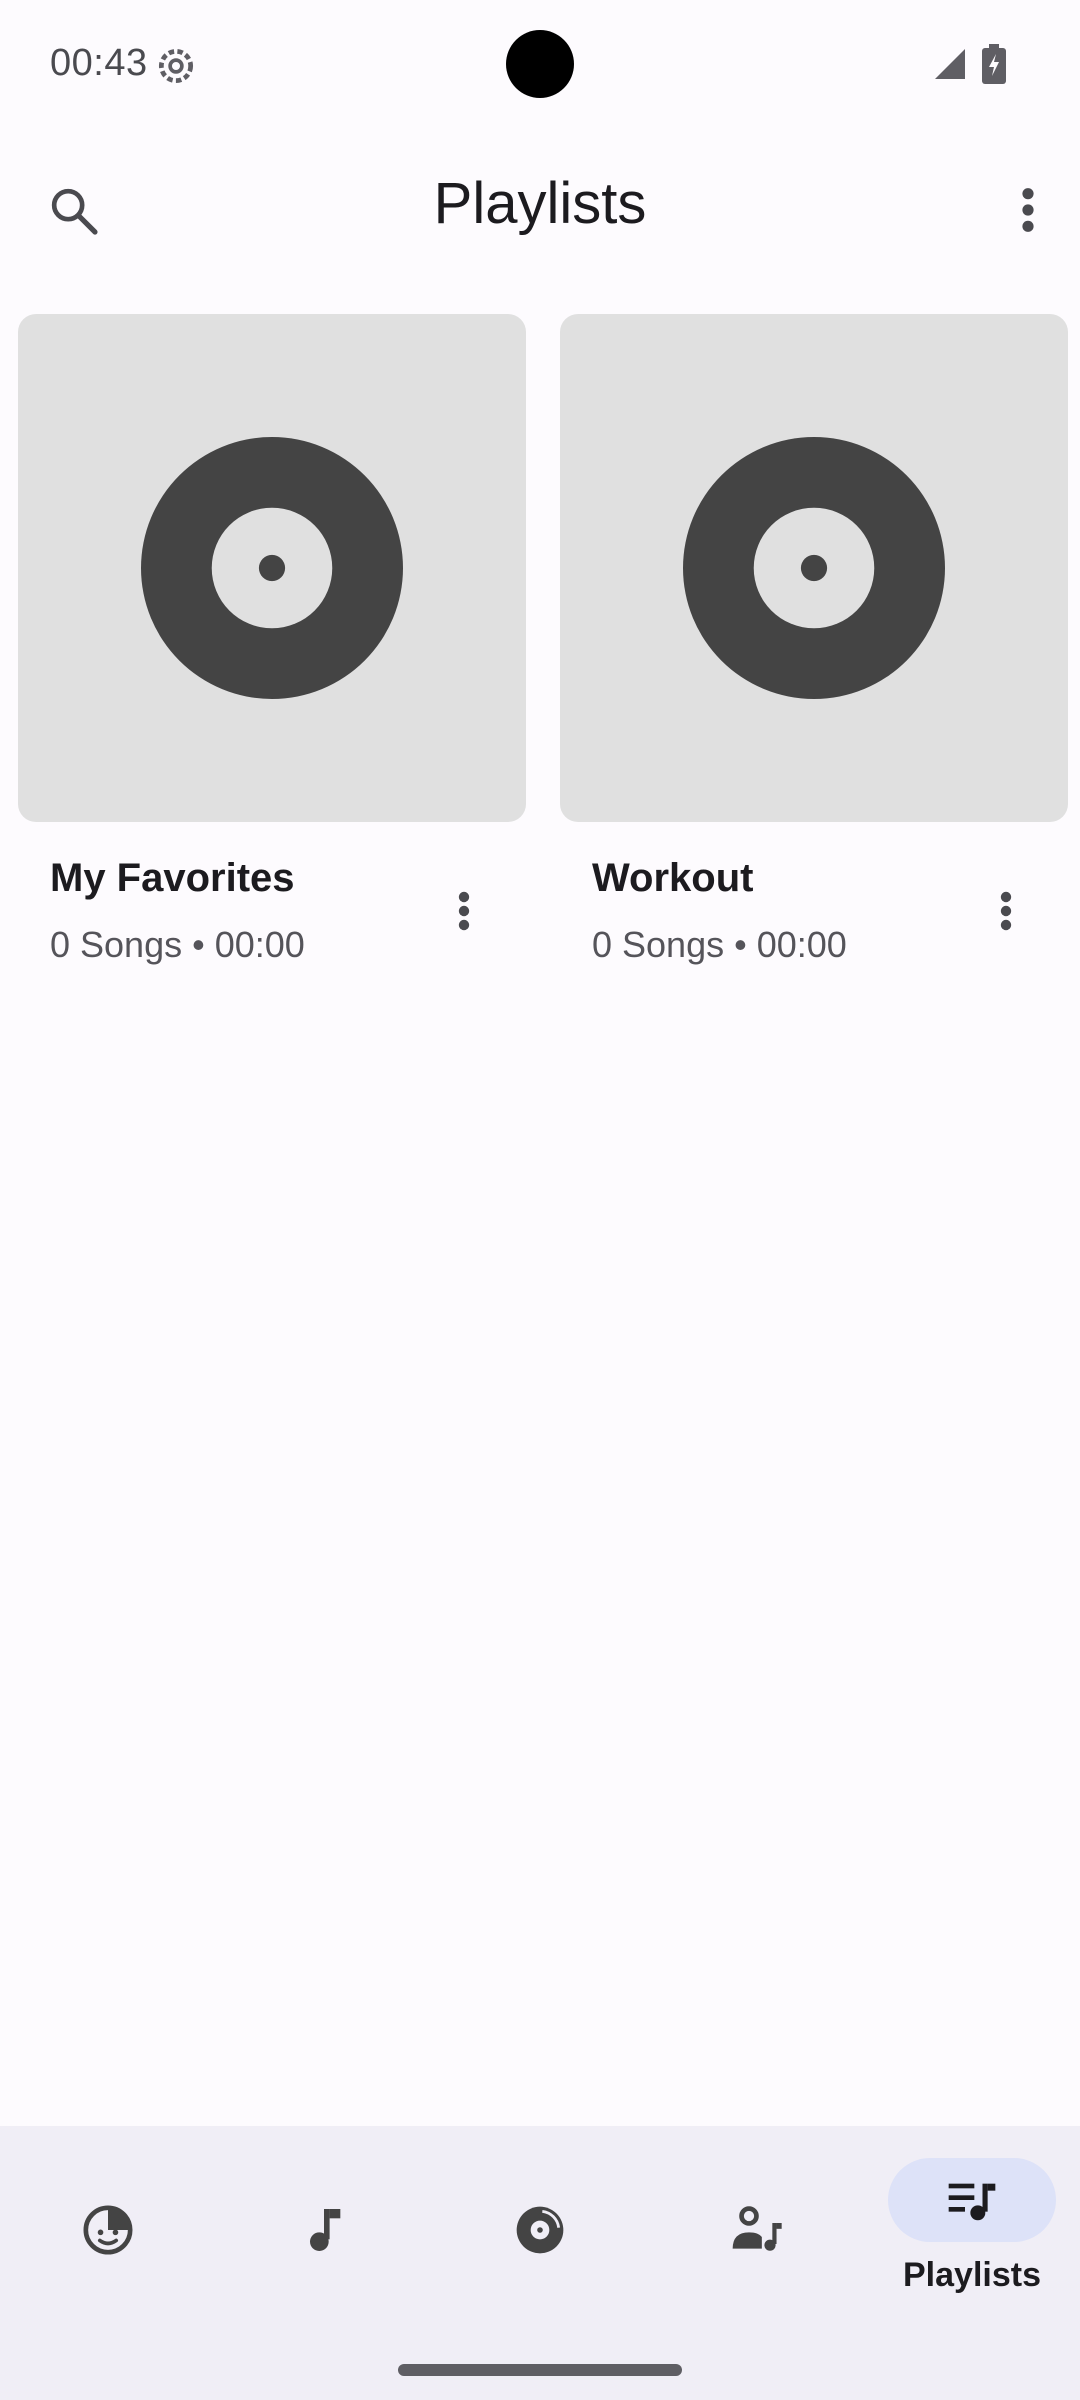 Image resolution: width=1080 pixels, height=2400 pixels. Describe the element at coordinates (994, 64) in the screenshot. I see `battery-charging-icon` at that location.